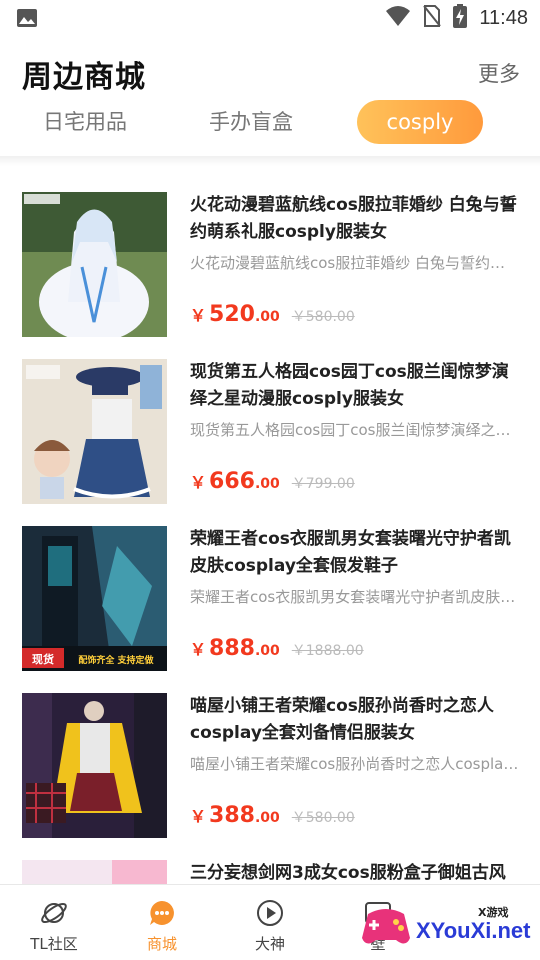 This screenshot has width=540, height=960. Describe the element at coordinates (270, 18) in the screenshot. I see `status-bar: 11:48` at that location.